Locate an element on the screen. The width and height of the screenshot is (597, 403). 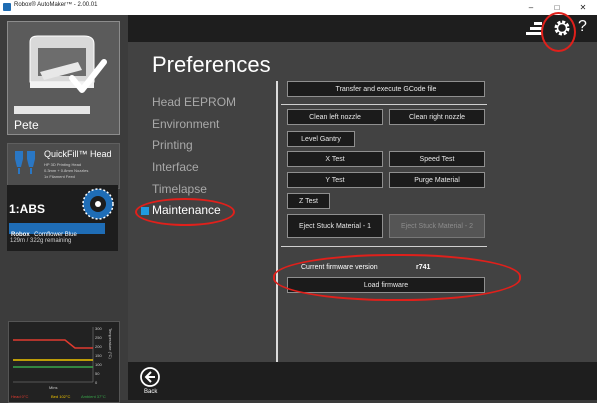
y-tick: 250 is located at coordinates (98, 337).